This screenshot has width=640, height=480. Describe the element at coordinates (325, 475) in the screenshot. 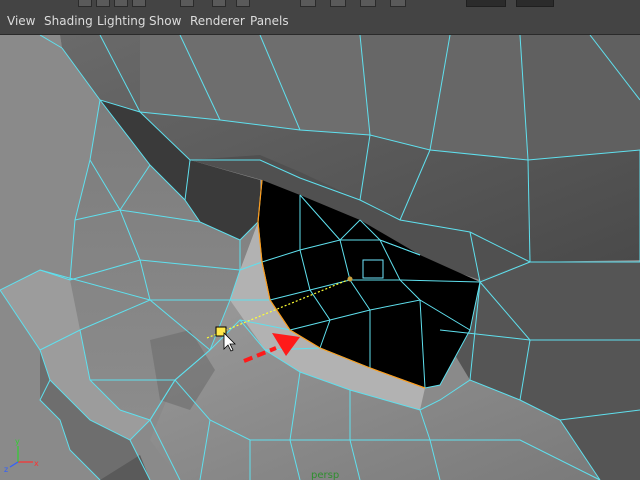

I see `camera-label: persp` at that location.